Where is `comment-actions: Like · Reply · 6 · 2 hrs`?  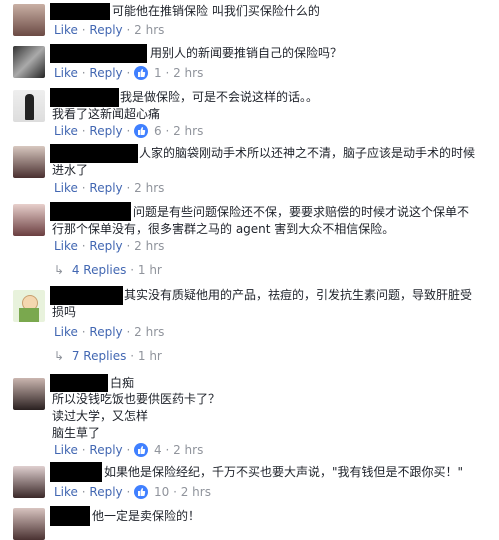
comment-actions: Like · Reply · 6 · 2 hrs is located at coordinates (129, 131).